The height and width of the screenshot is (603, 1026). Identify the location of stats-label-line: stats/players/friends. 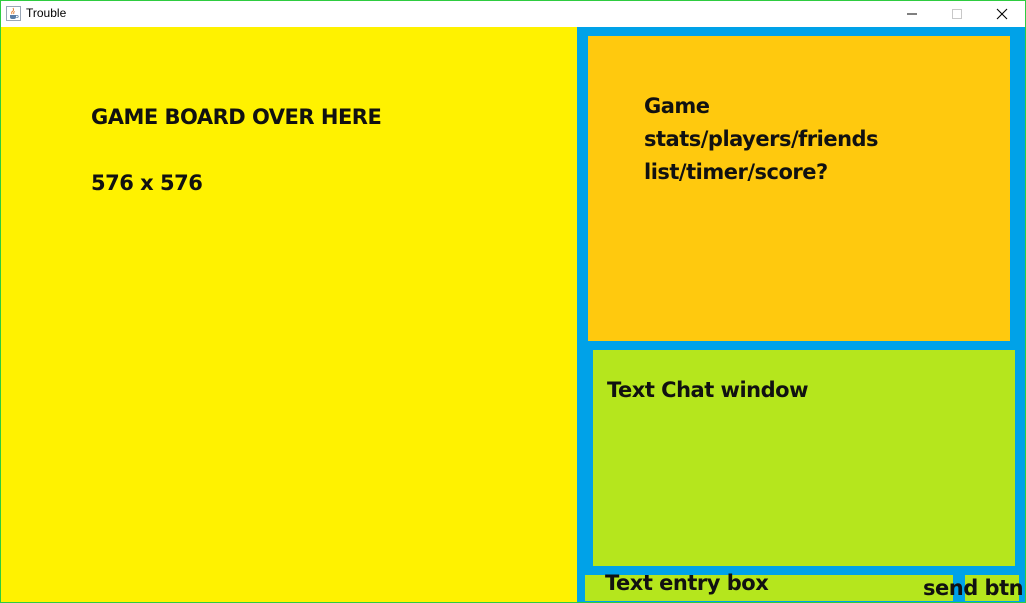
(761, 139).